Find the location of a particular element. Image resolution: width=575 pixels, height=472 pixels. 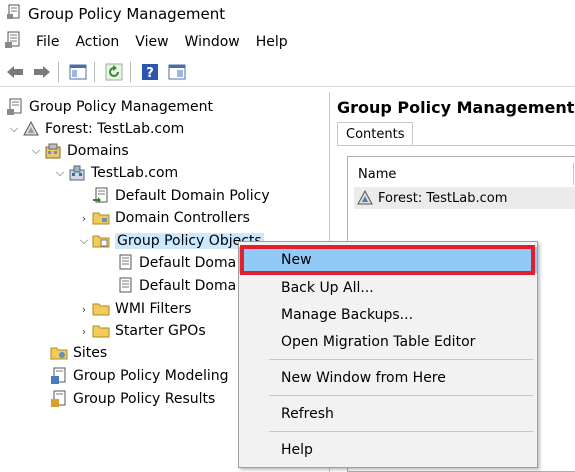

tree-label: Group Policy Results is located at coordinates (144, 399).